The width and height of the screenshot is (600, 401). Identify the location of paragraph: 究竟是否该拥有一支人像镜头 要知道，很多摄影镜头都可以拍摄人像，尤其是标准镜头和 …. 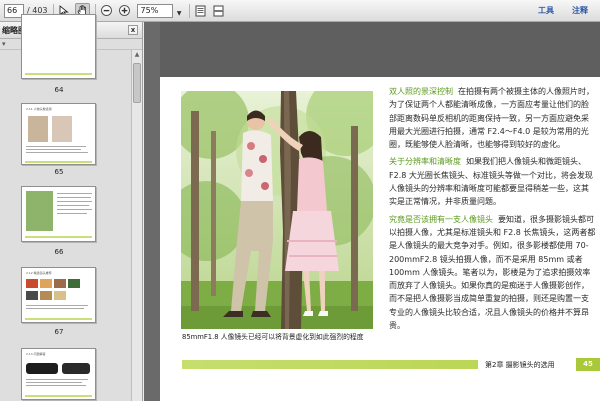
(492, 273).